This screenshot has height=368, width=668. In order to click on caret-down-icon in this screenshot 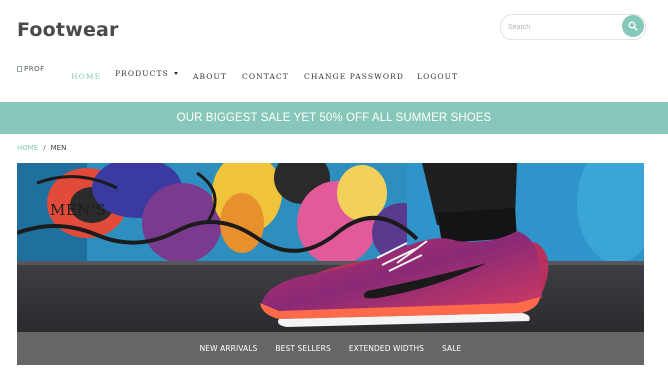, I will do `click(175, 73)`.